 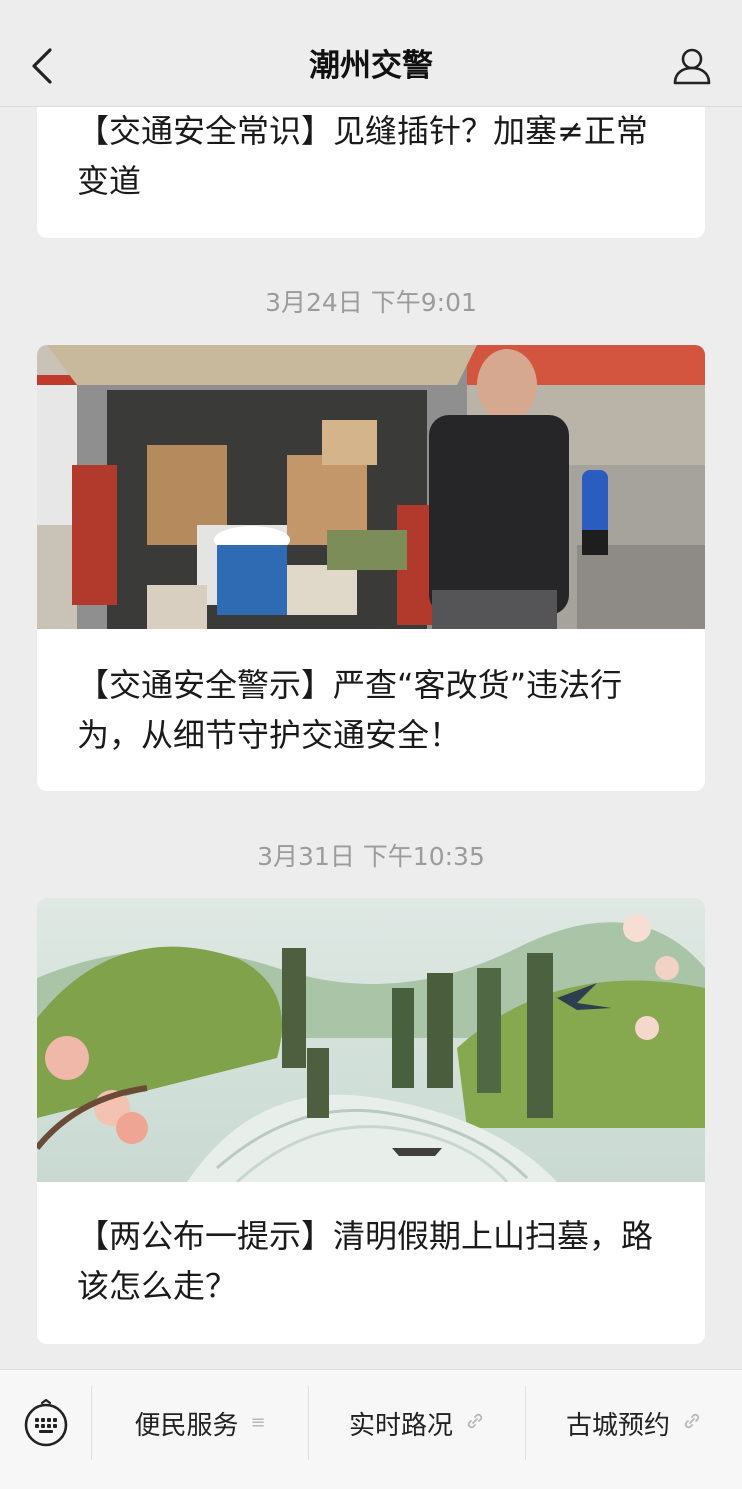 I want to click on menu-item-label: 实时路况, so click(x=400, y=1425).